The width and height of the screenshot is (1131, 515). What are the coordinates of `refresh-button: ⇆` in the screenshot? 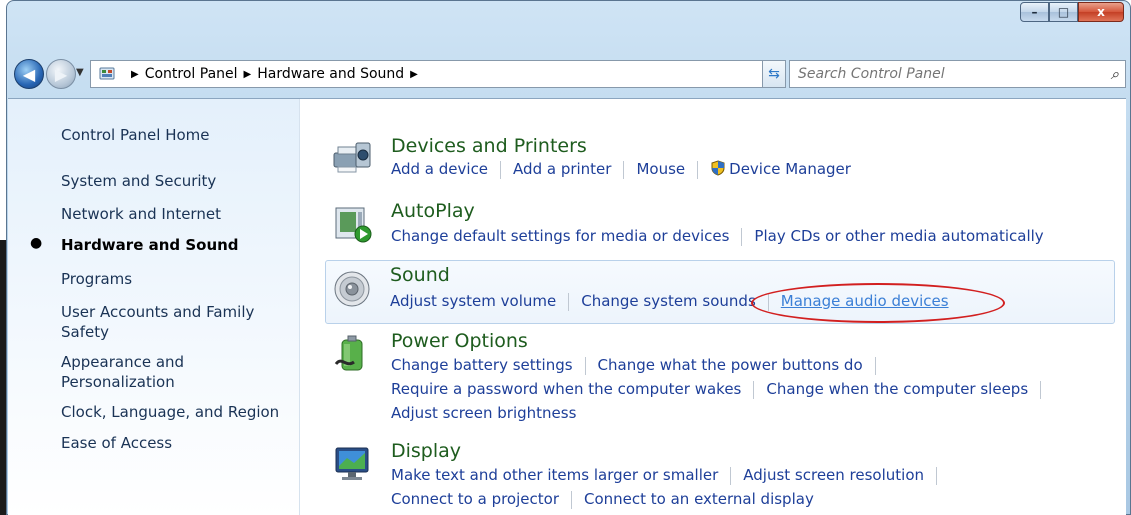 It's located at (774, 74).